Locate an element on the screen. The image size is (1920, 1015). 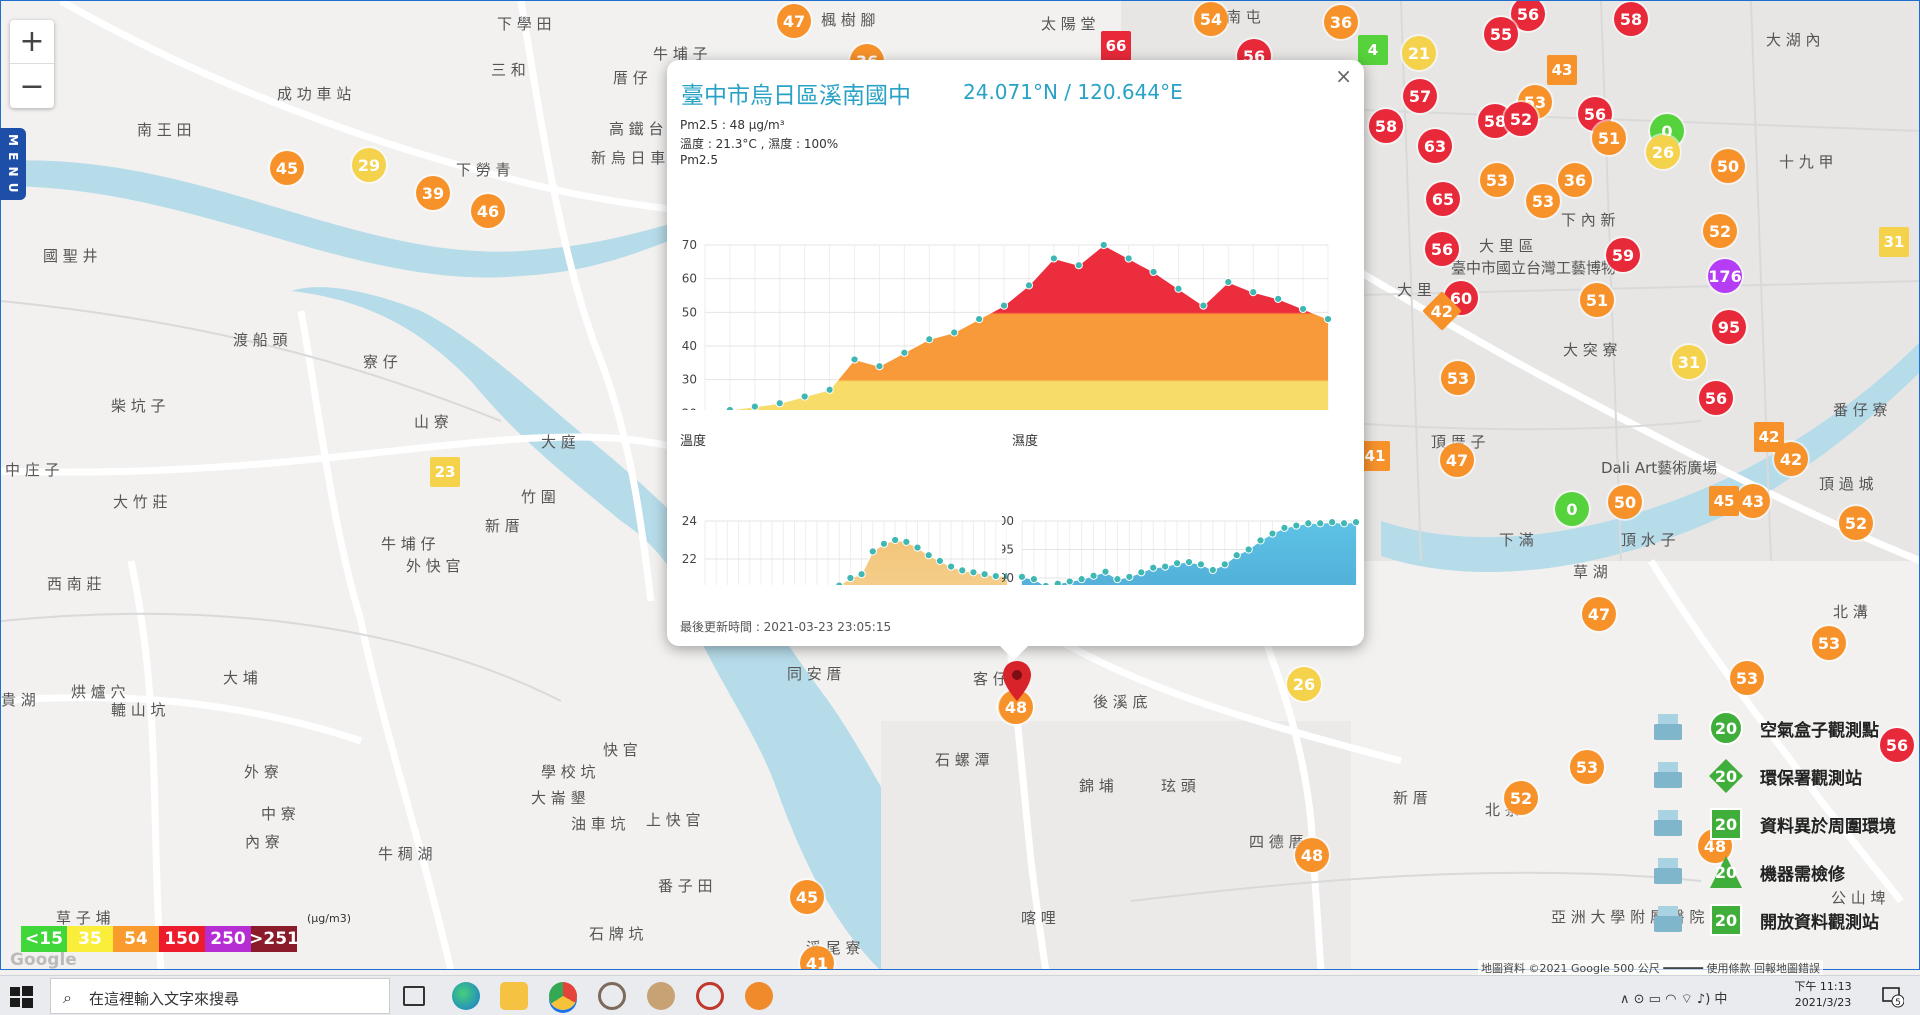
station-value: 4 is located at coordinates (1373, 50).